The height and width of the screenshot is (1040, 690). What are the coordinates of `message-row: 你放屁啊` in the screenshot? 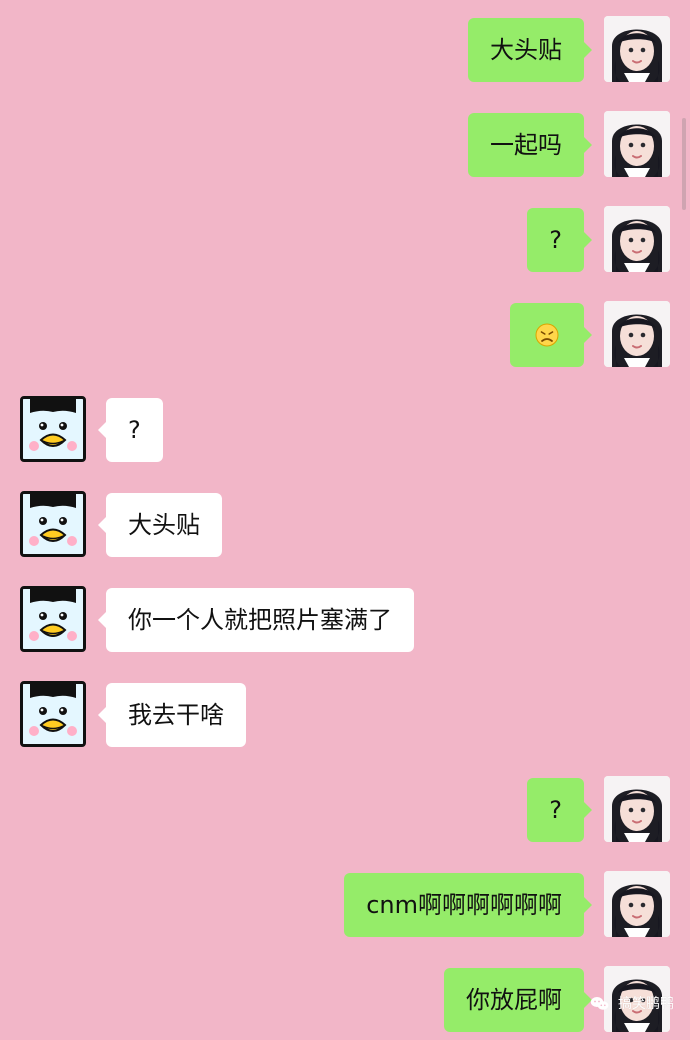 It's located at (345, 1001).